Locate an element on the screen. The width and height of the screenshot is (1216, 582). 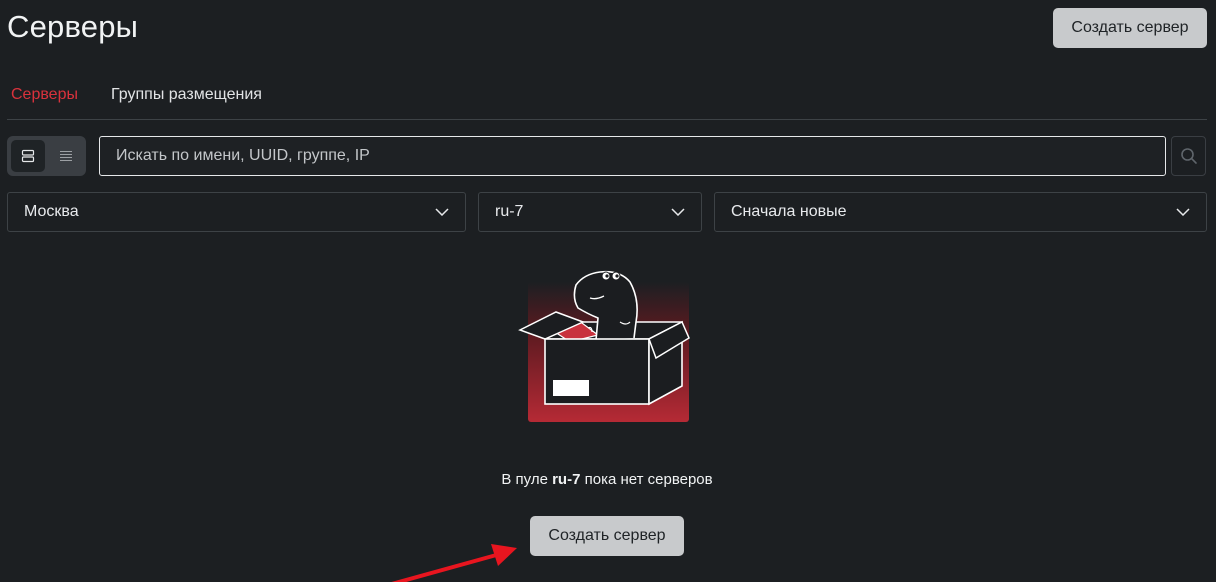
list-view-icon is located at coordinates (66, 156).